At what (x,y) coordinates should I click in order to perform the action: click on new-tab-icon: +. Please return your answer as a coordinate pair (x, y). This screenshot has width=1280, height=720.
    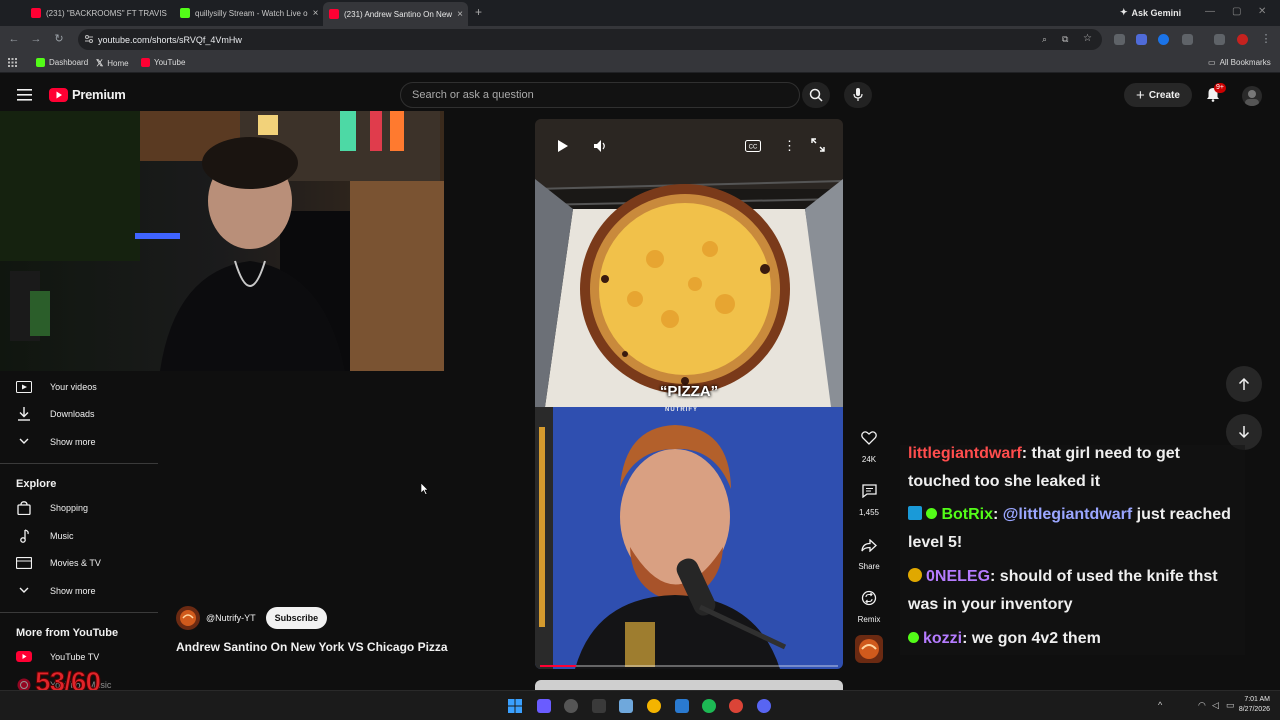
    Looking at the image, I should click on (478, 12).